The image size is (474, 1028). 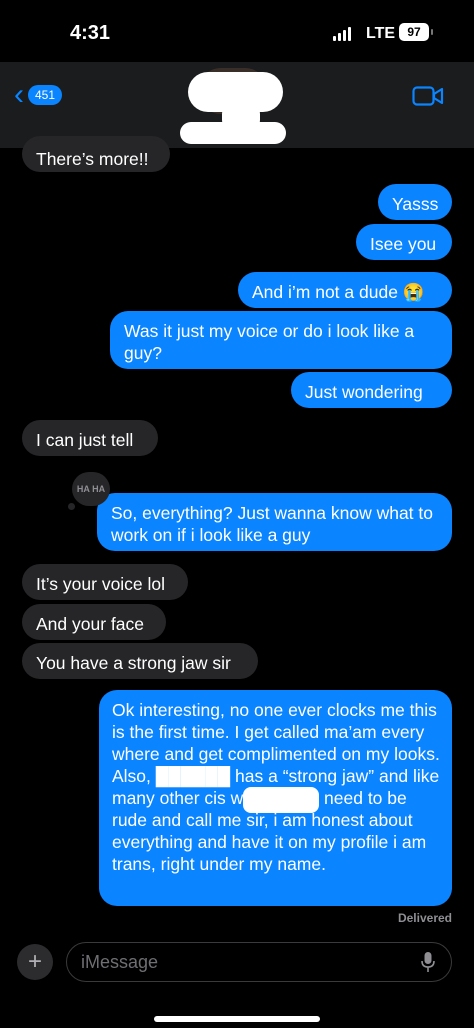 I want to click on message-input: iMessage, so click(x=259, y=962).